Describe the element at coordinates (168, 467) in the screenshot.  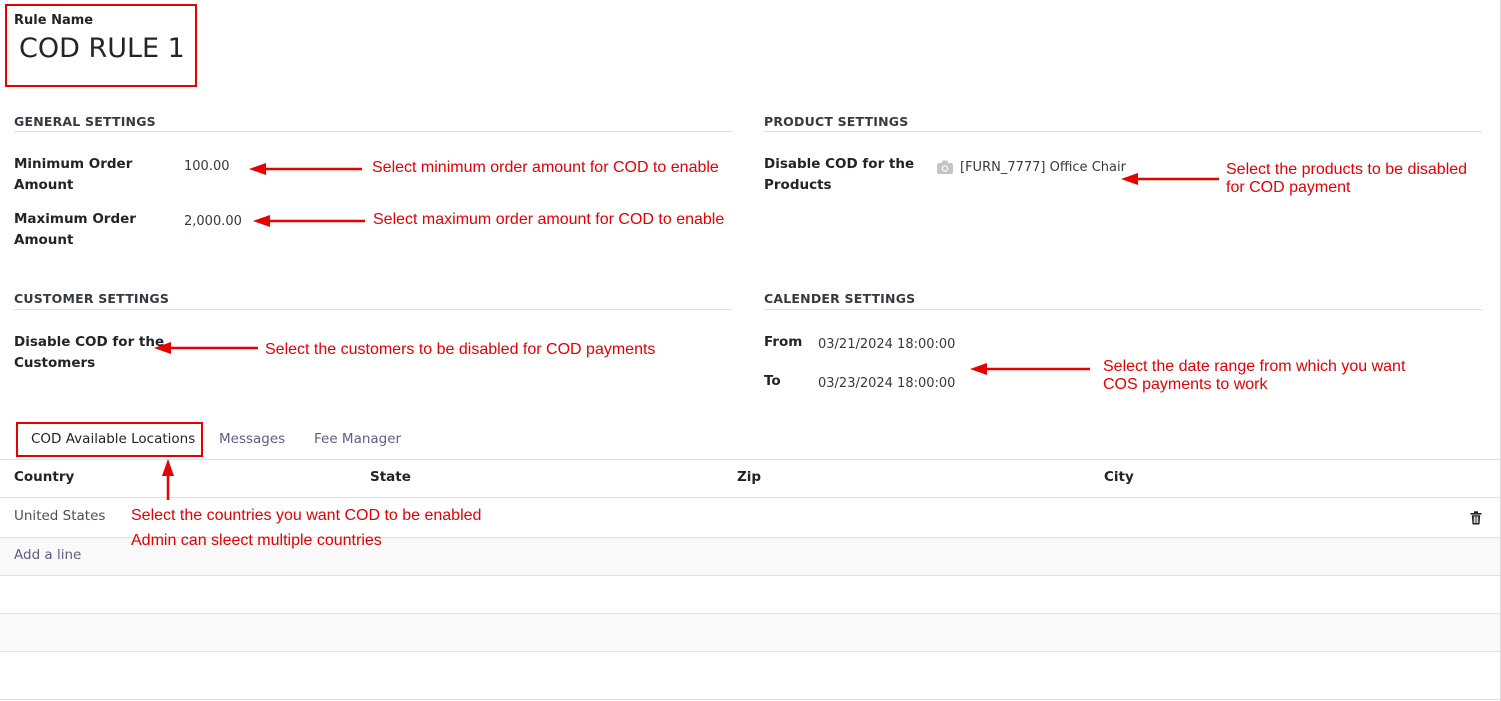
I see `arrow-tab-head` at that location.